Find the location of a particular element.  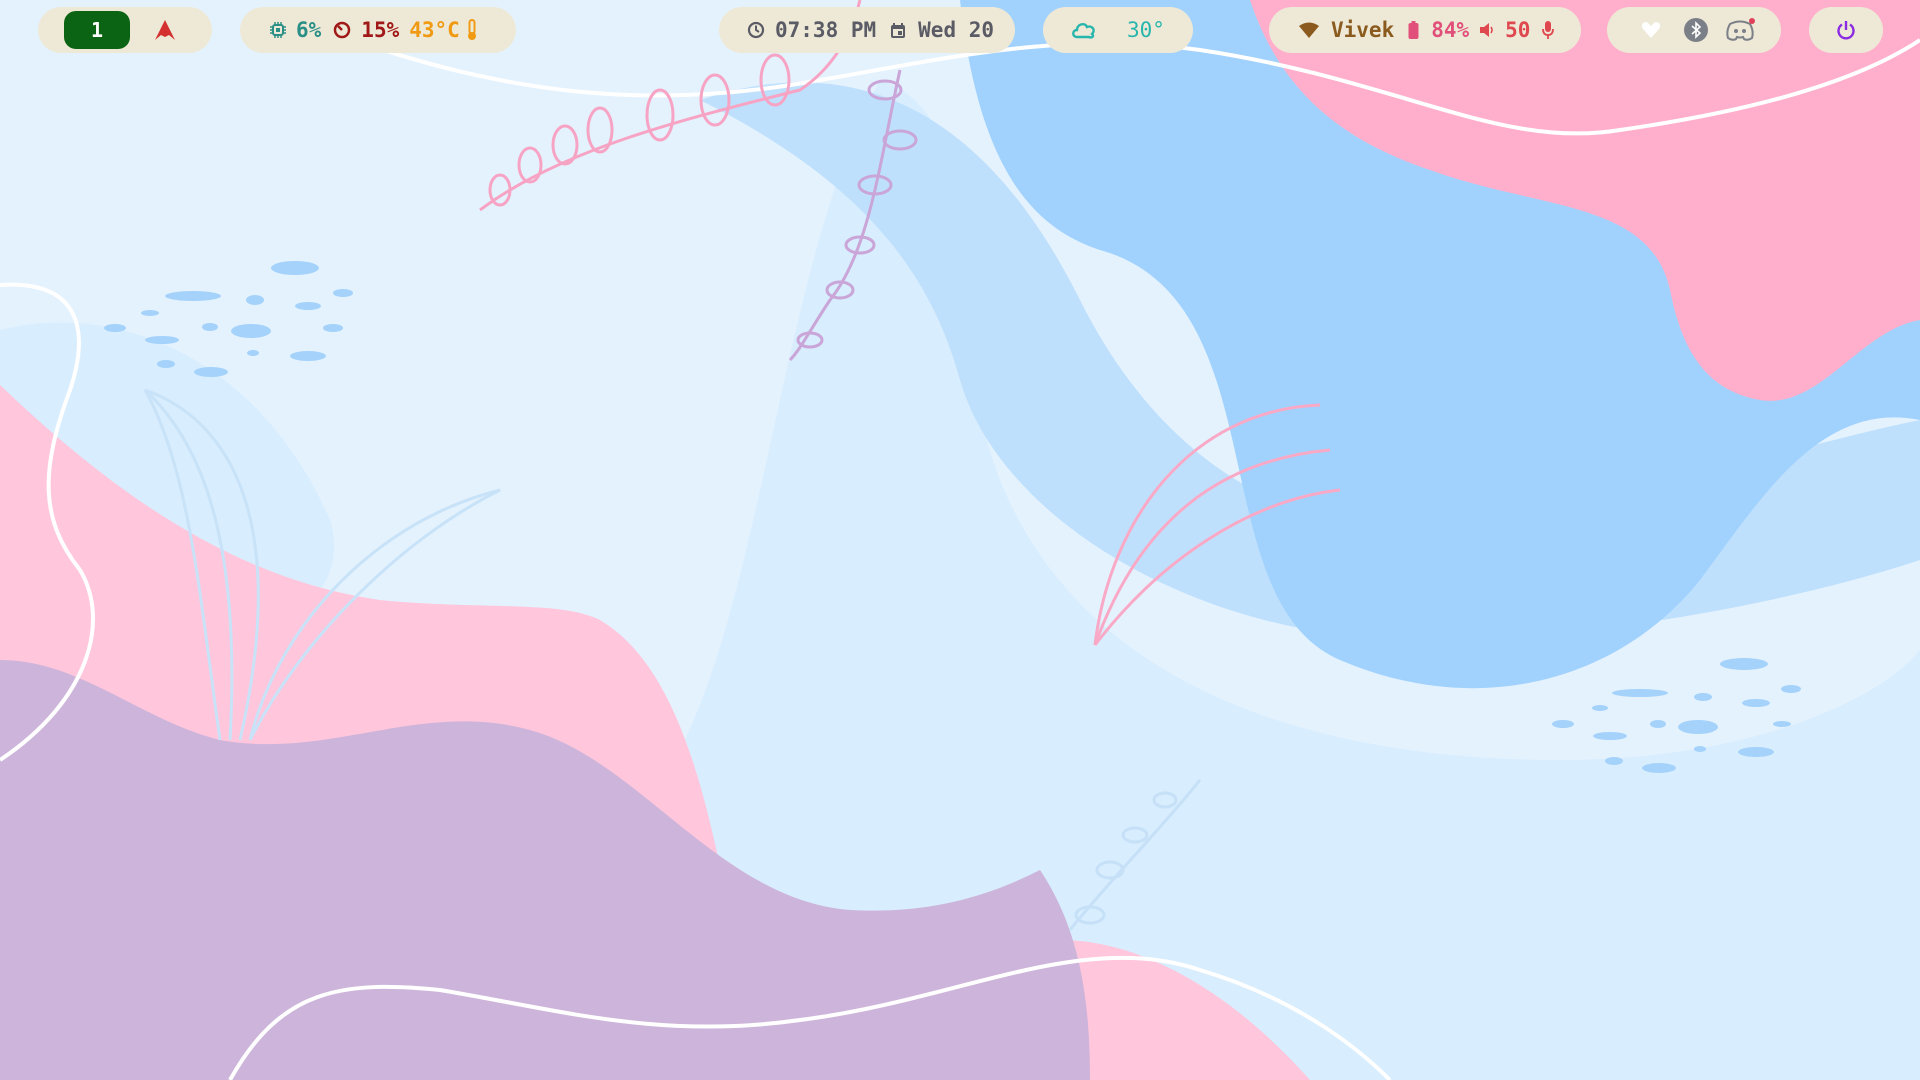

cpu-usage: 6% is located at coordinates (309, 30).